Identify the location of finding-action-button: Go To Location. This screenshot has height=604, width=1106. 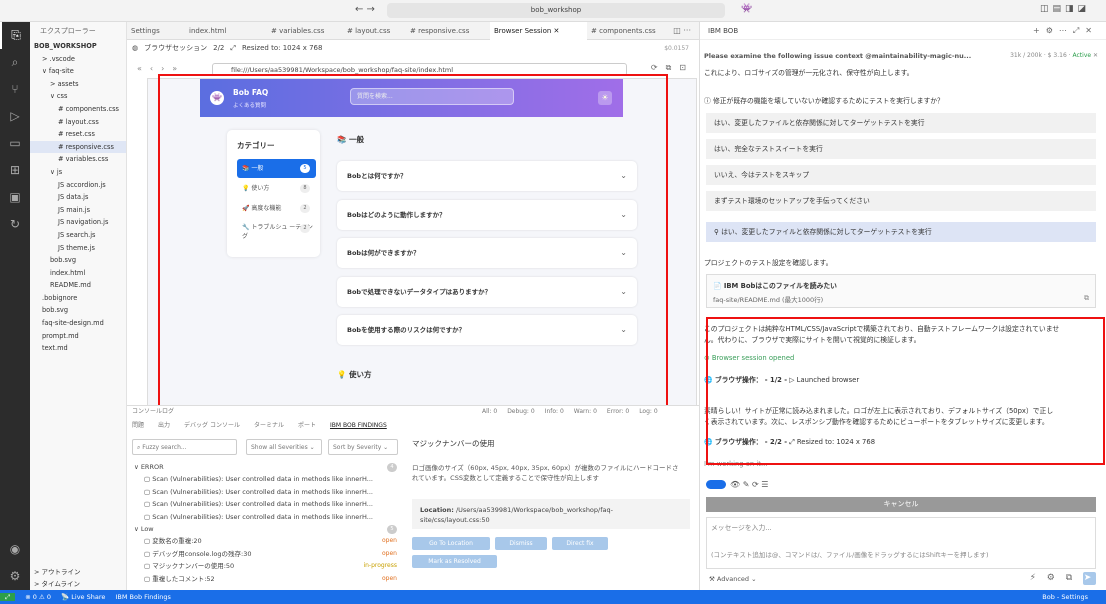
(451, 543).